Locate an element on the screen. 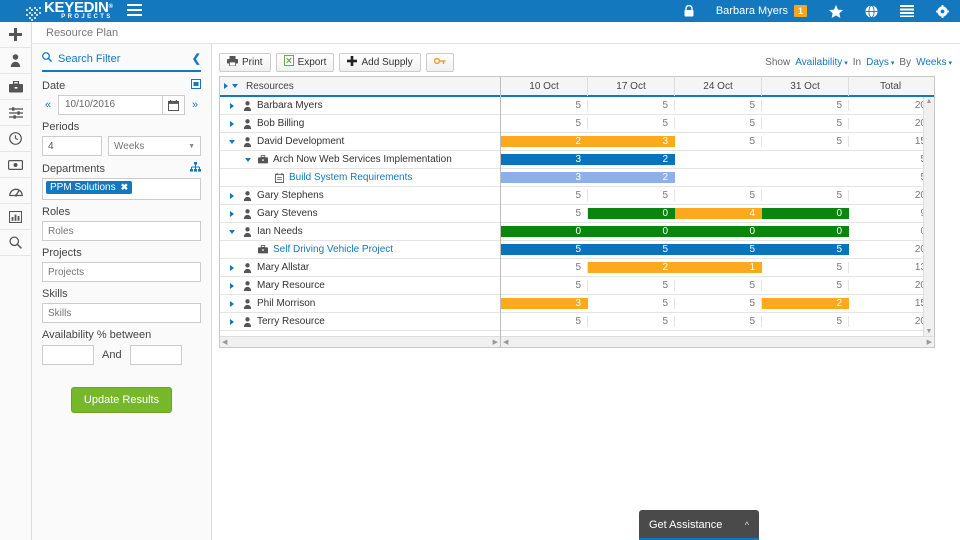  add-supply-button: Add Supply is located at coordinates (380, 62).